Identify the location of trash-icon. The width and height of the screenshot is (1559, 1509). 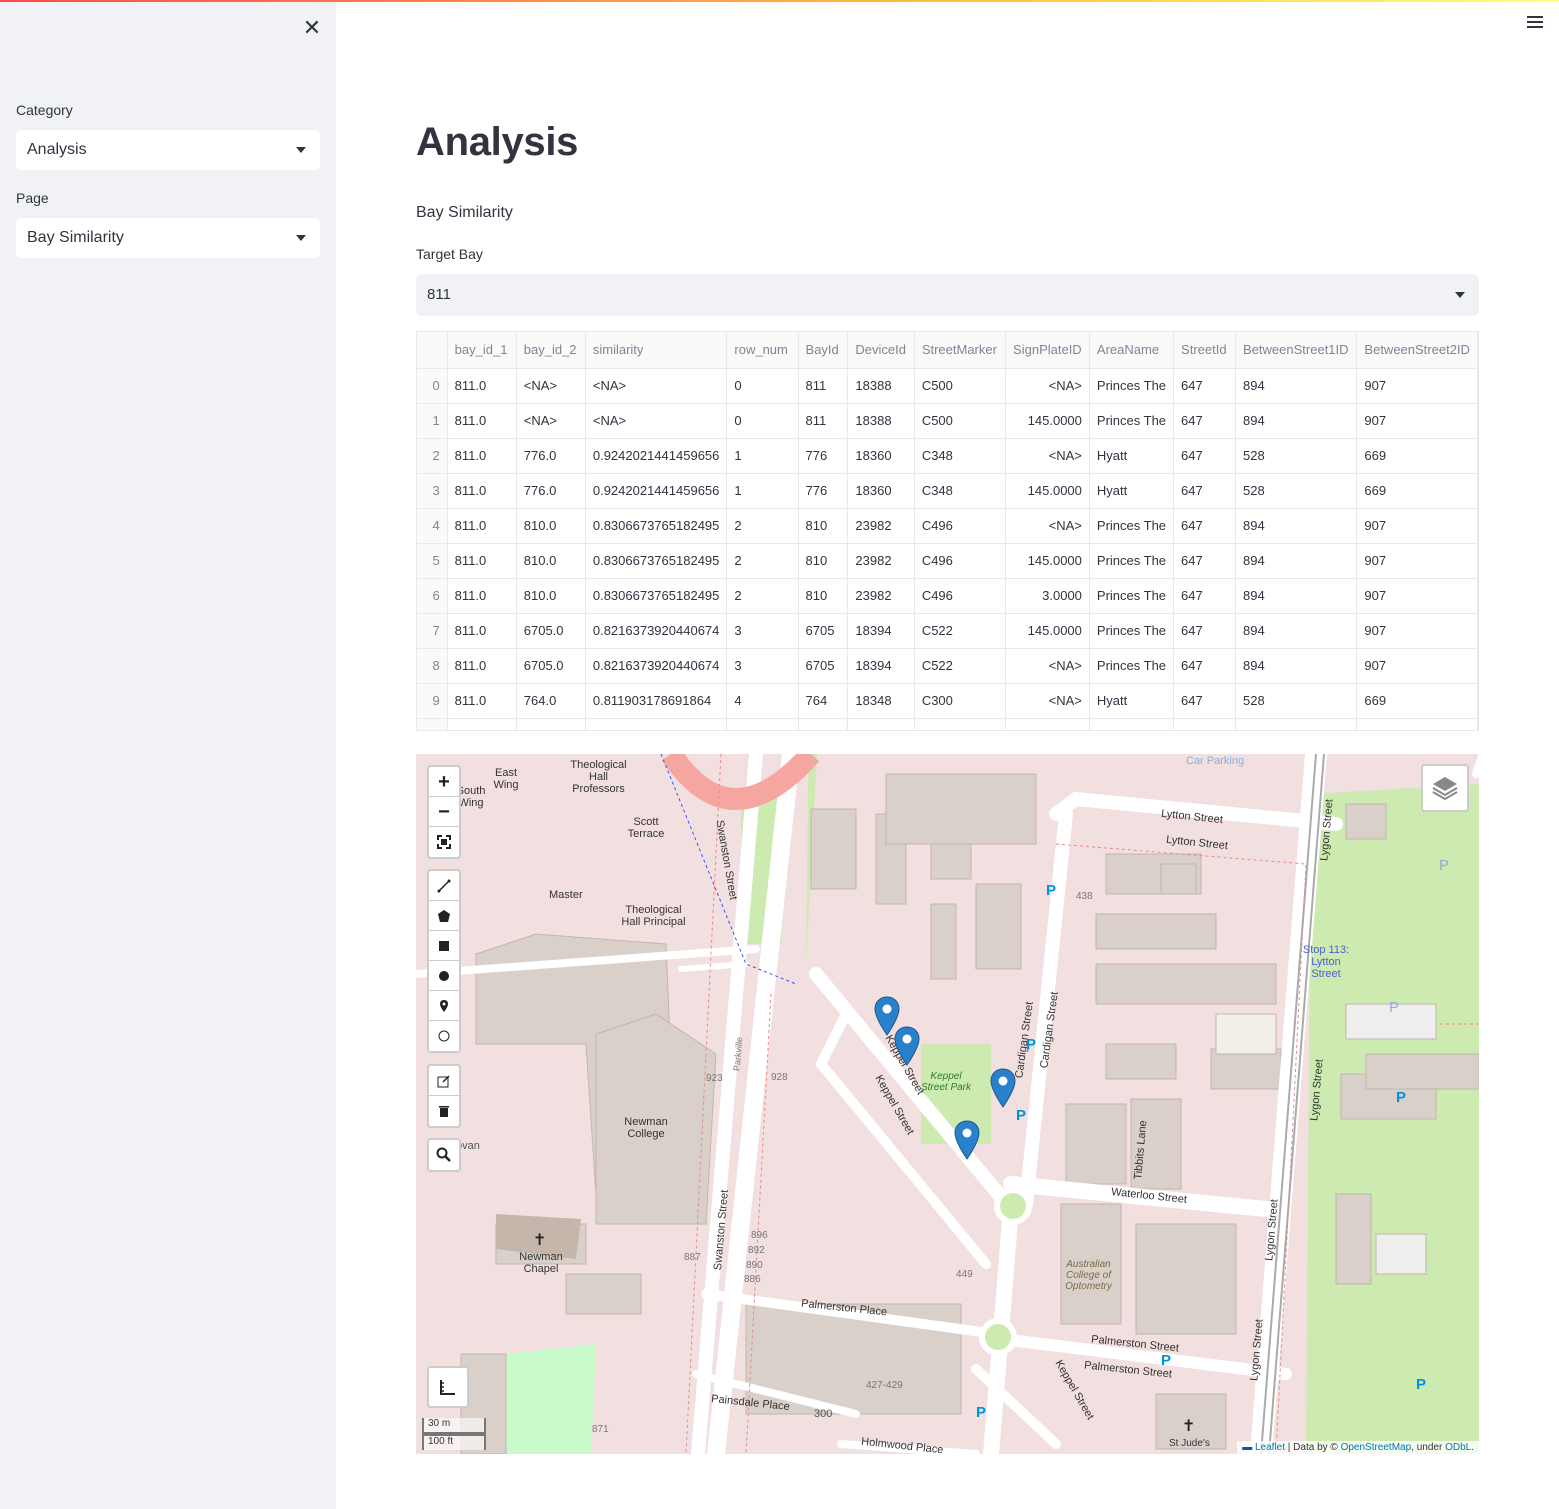
(444, 1111).